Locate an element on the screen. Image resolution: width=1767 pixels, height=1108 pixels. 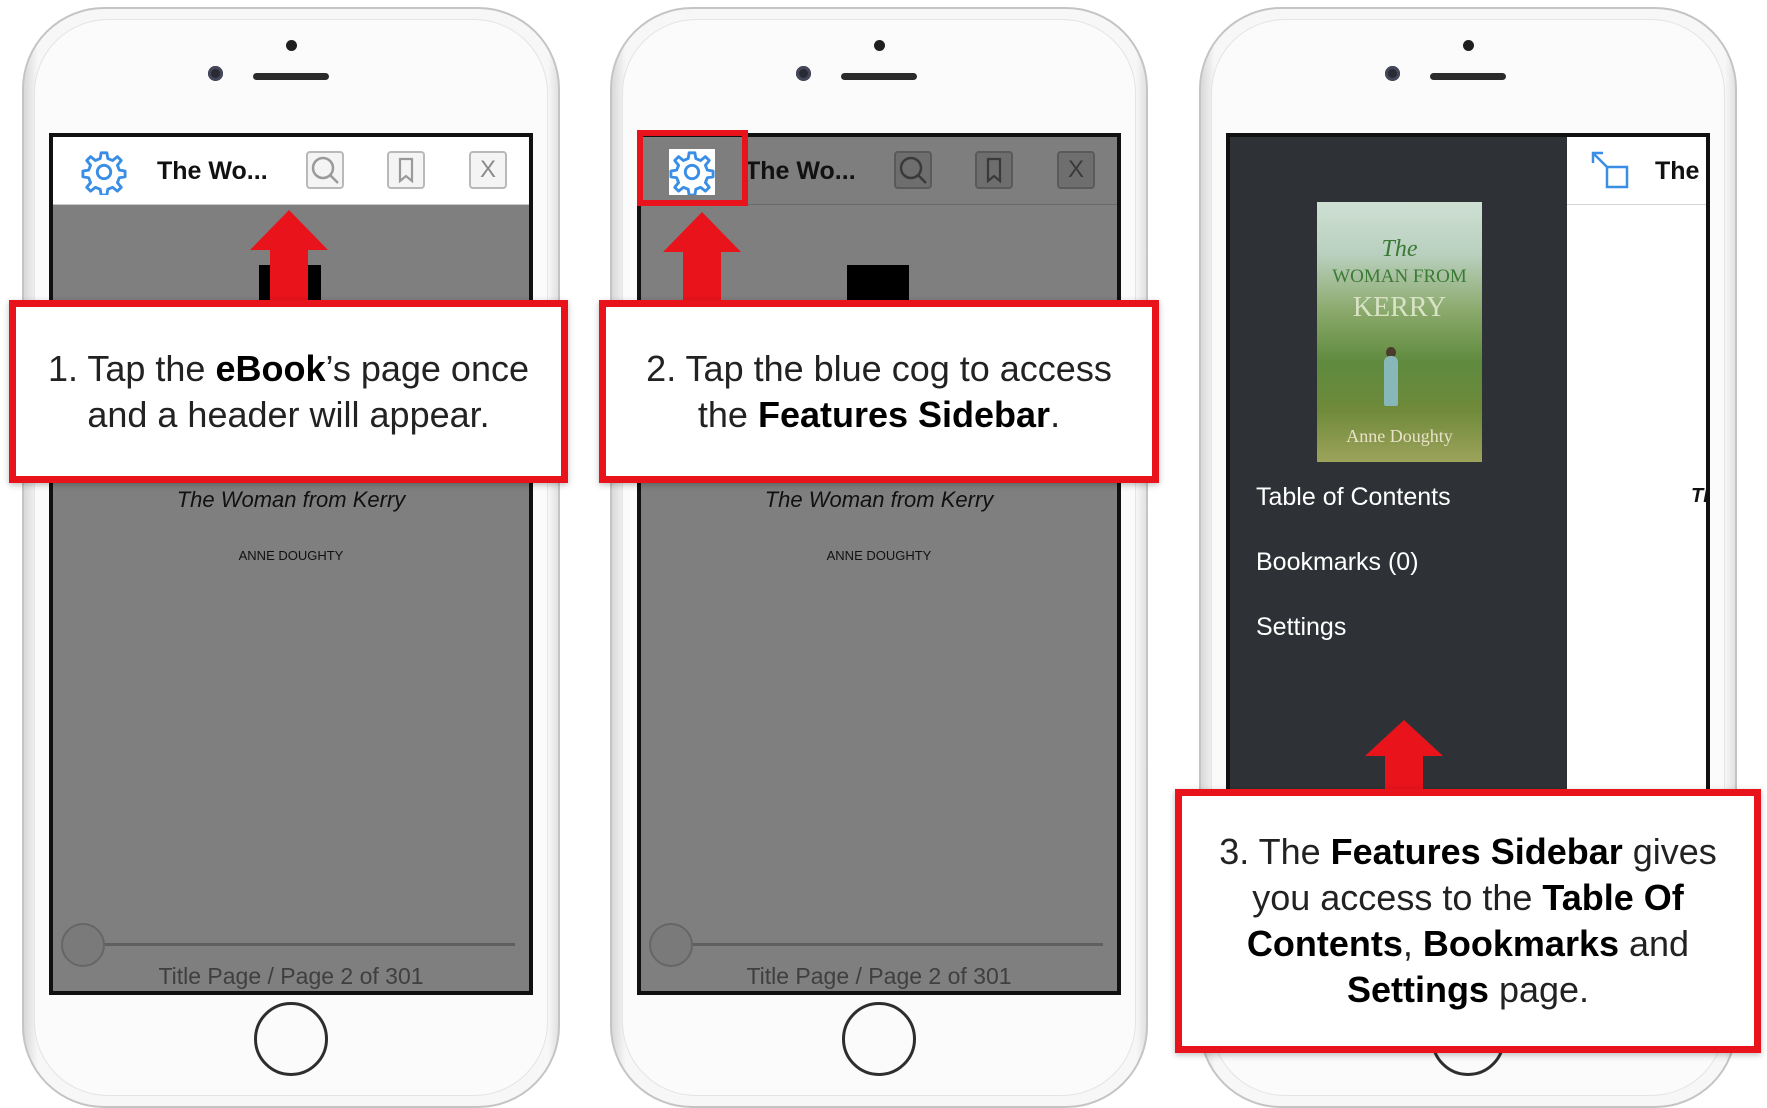
sidebar-item-settings: Settings is located at coordinates (1301, 627).